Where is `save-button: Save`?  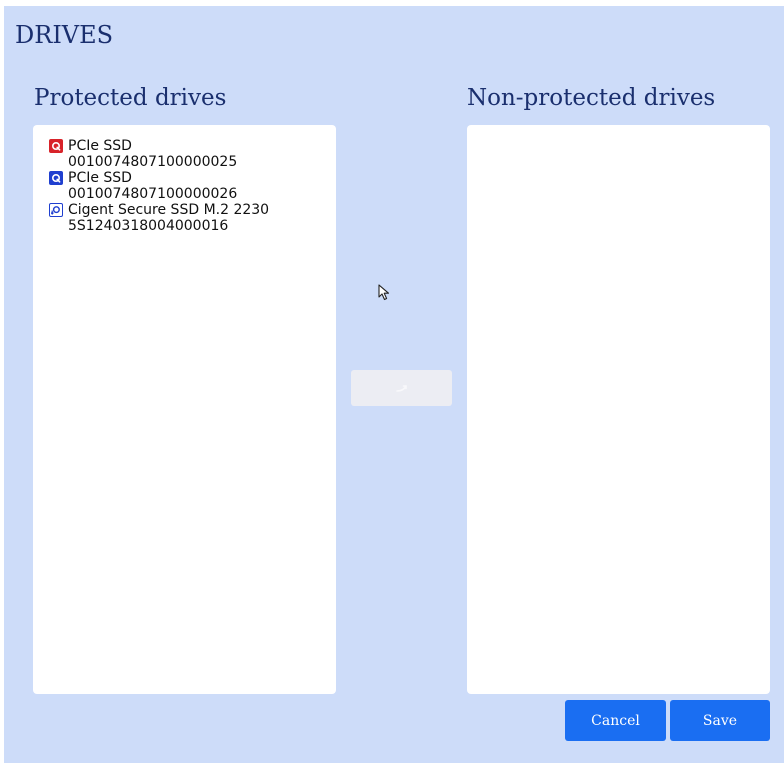 save-button: Save is located at coordinates (720, 720).